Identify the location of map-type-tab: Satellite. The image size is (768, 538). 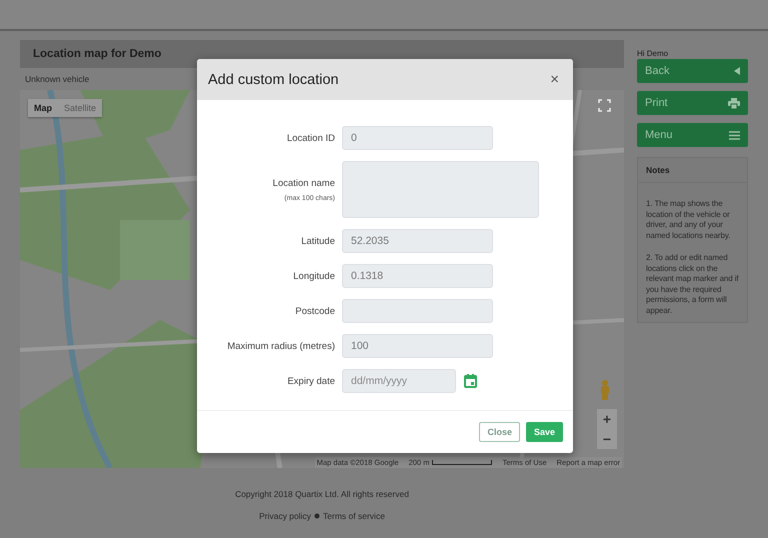
(80, 108).